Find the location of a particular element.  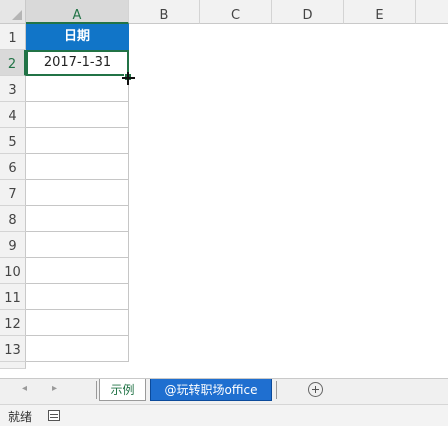

sheet-tab-bar: ◂ ▸ 示例 @玩转职场office is located at coordinates (224, 391).